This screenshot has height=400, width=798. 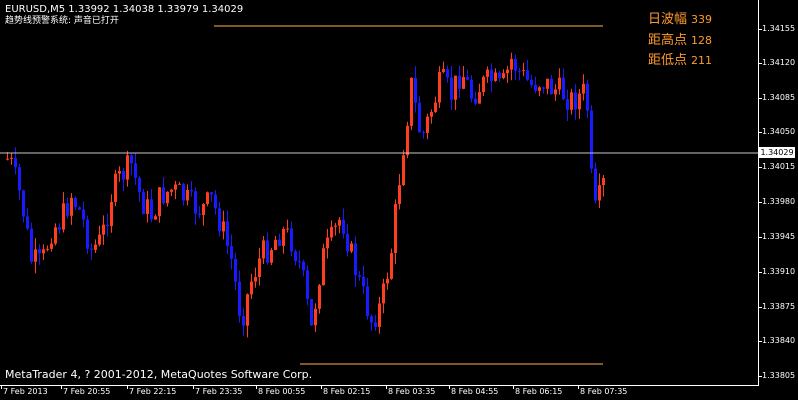 I want to click on time-tick-label: 7 Feb 20:55, so click(x=87, y=391).